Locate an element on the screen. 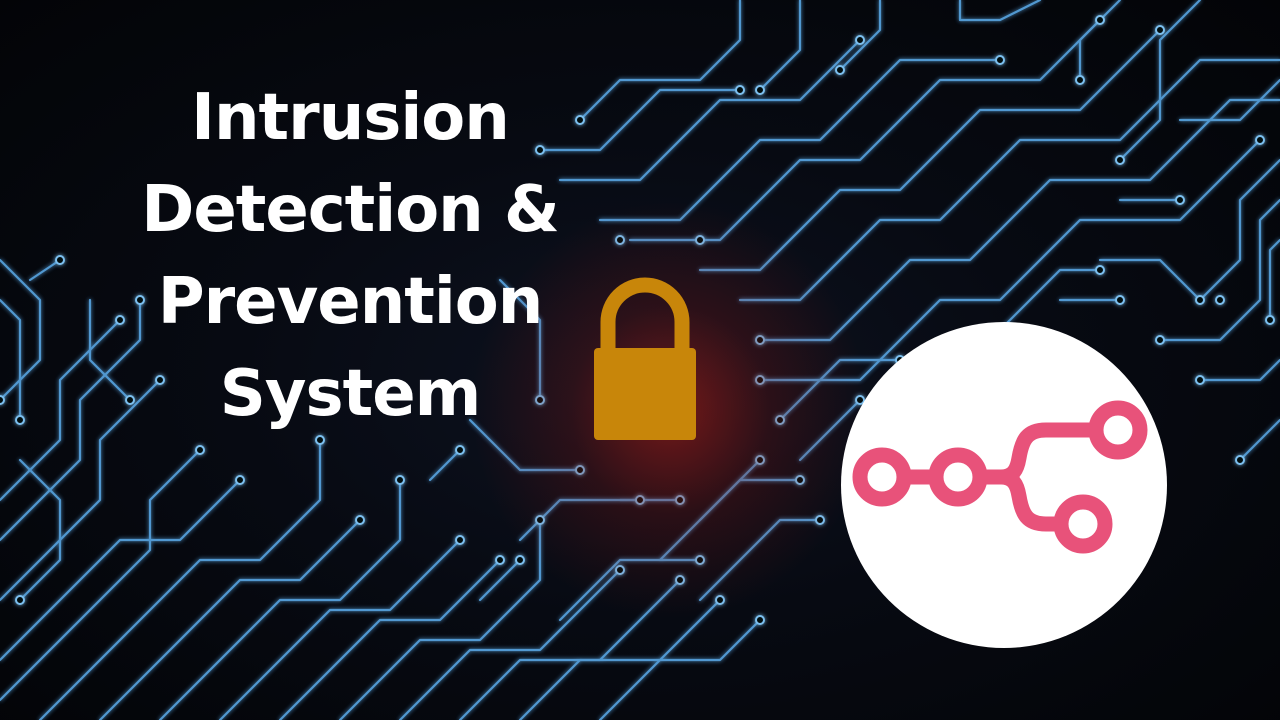 This screenshot has height=720, width=1280. title-line-4: System is located at coordinates (350, 394).